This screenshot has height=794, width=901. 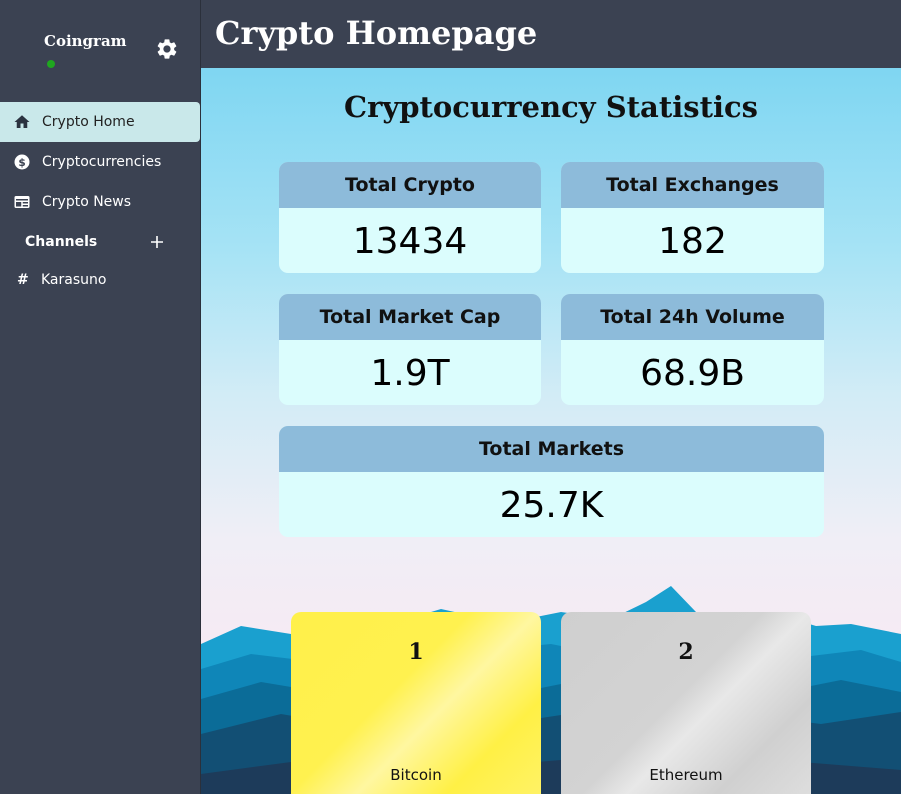 I want to click on stat-card-label: Total Markets, so click(x=551, y=449).